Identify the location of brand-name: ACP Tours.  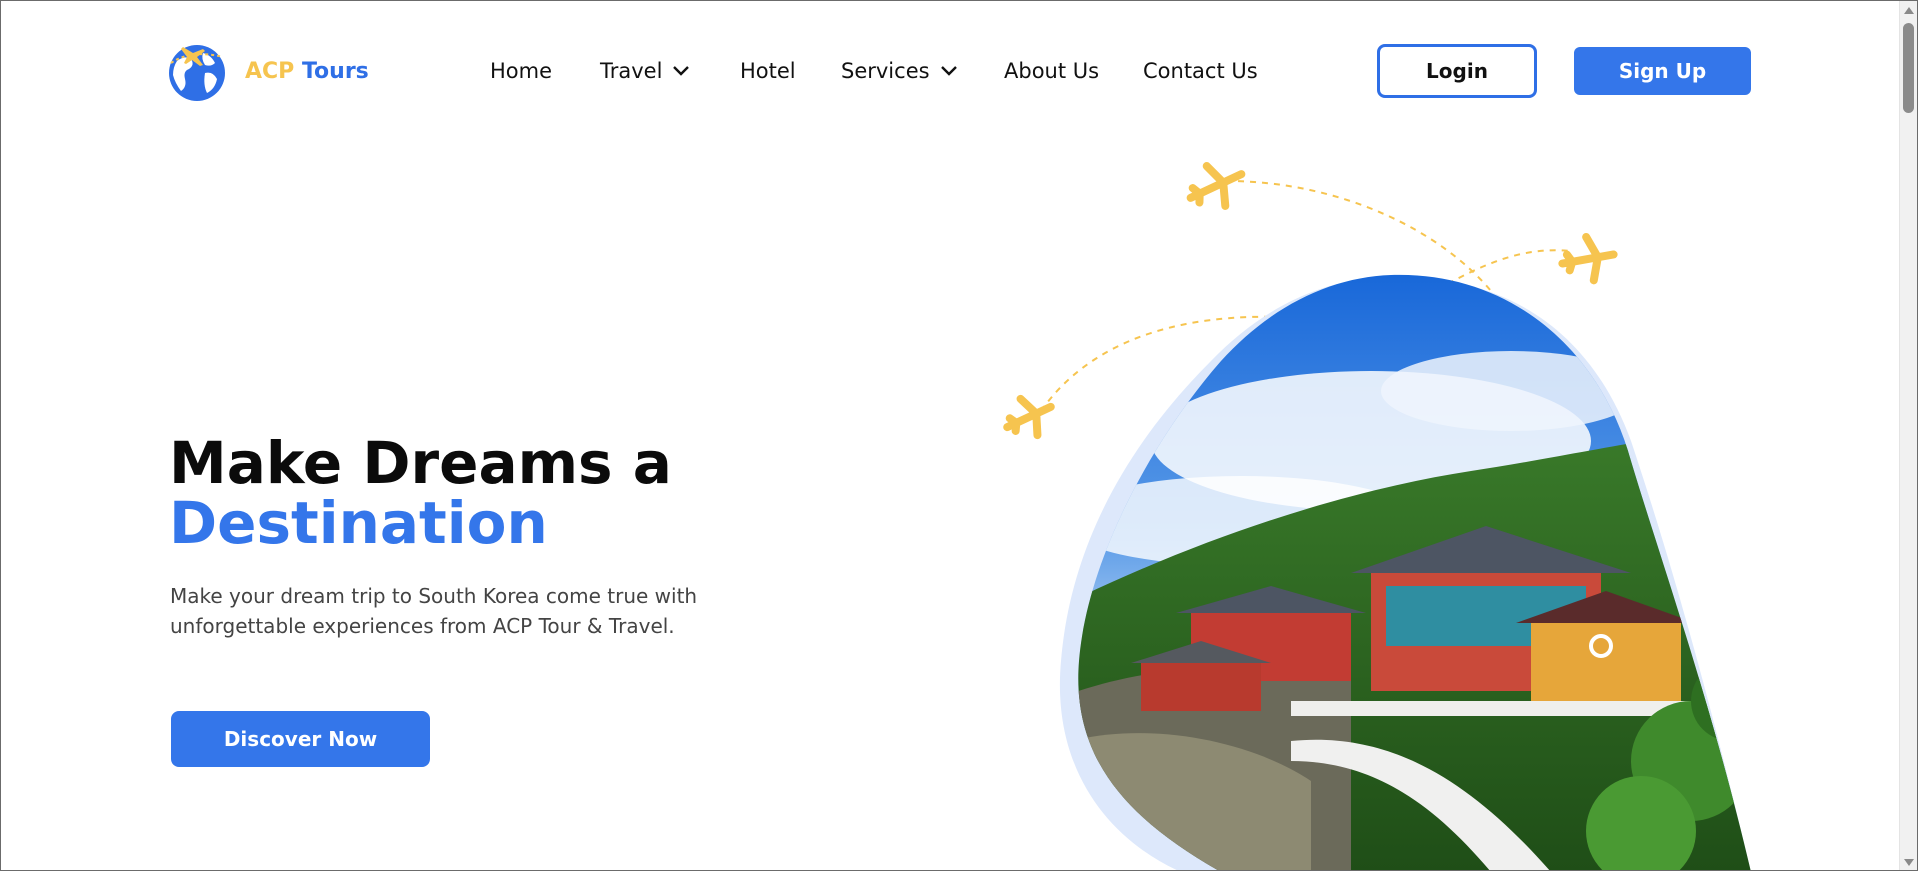
(307, 71).